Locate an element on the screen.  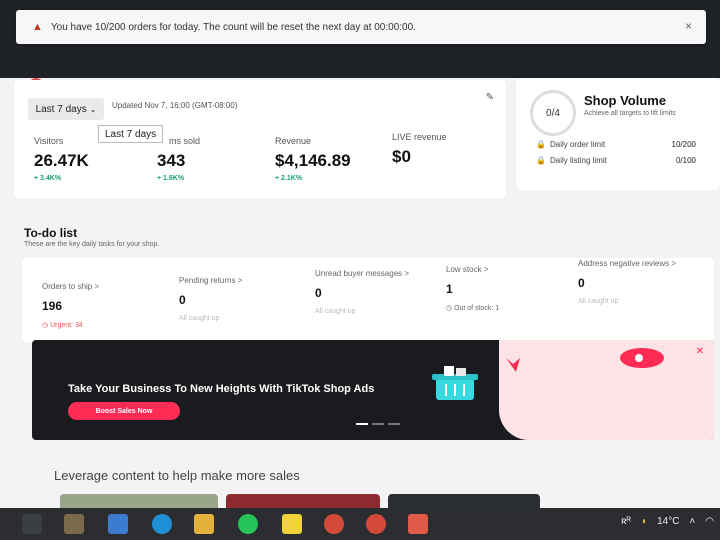
todo-title: To-do list is located at coordinates (51, 233).